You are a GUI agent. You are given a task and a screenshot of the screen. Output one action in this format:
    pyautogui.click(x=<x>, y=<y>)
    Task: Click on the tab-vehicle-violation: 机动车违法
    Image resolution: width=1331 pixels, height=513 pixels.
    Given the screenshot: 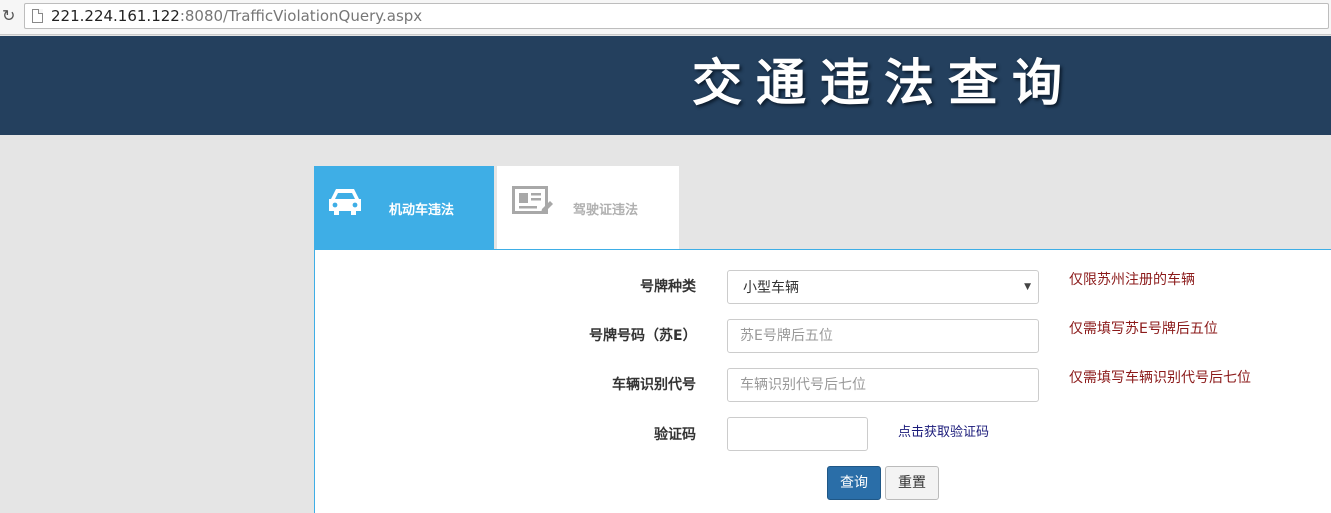 What is the action you would take?
    pyautogui.click(x=404, y=208)
    